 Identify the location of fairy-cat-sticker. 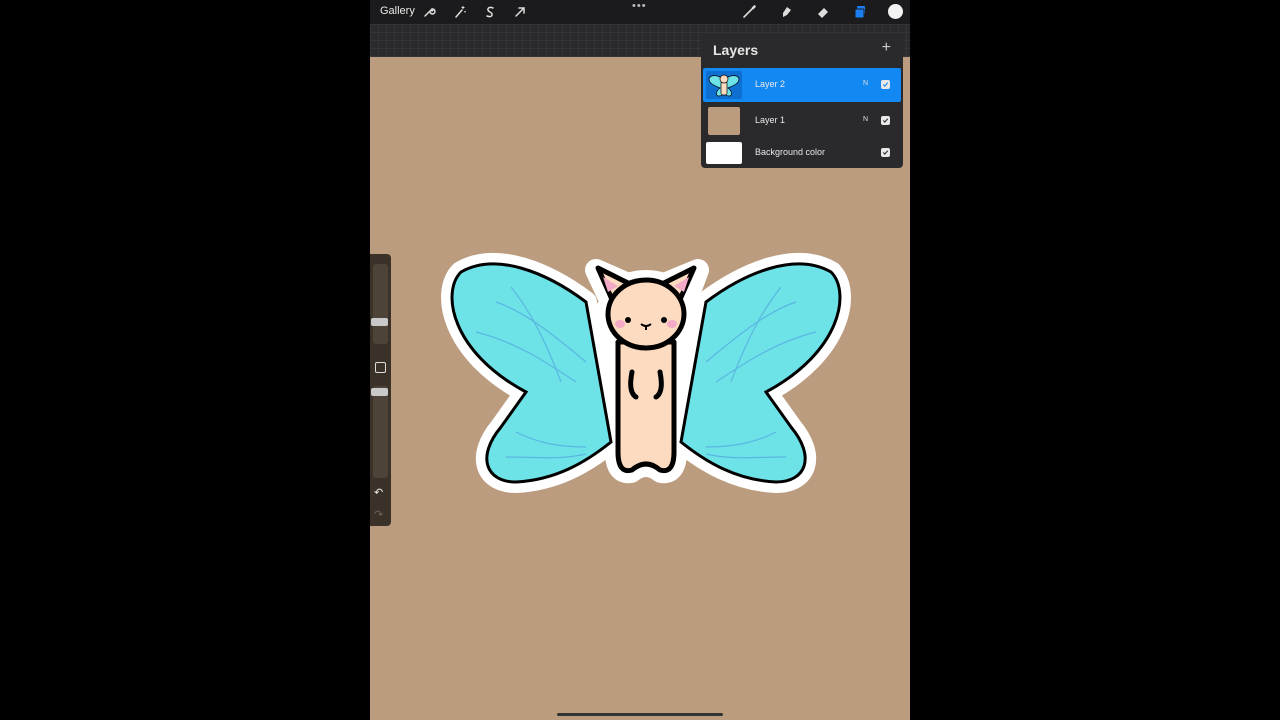
(646, 373).